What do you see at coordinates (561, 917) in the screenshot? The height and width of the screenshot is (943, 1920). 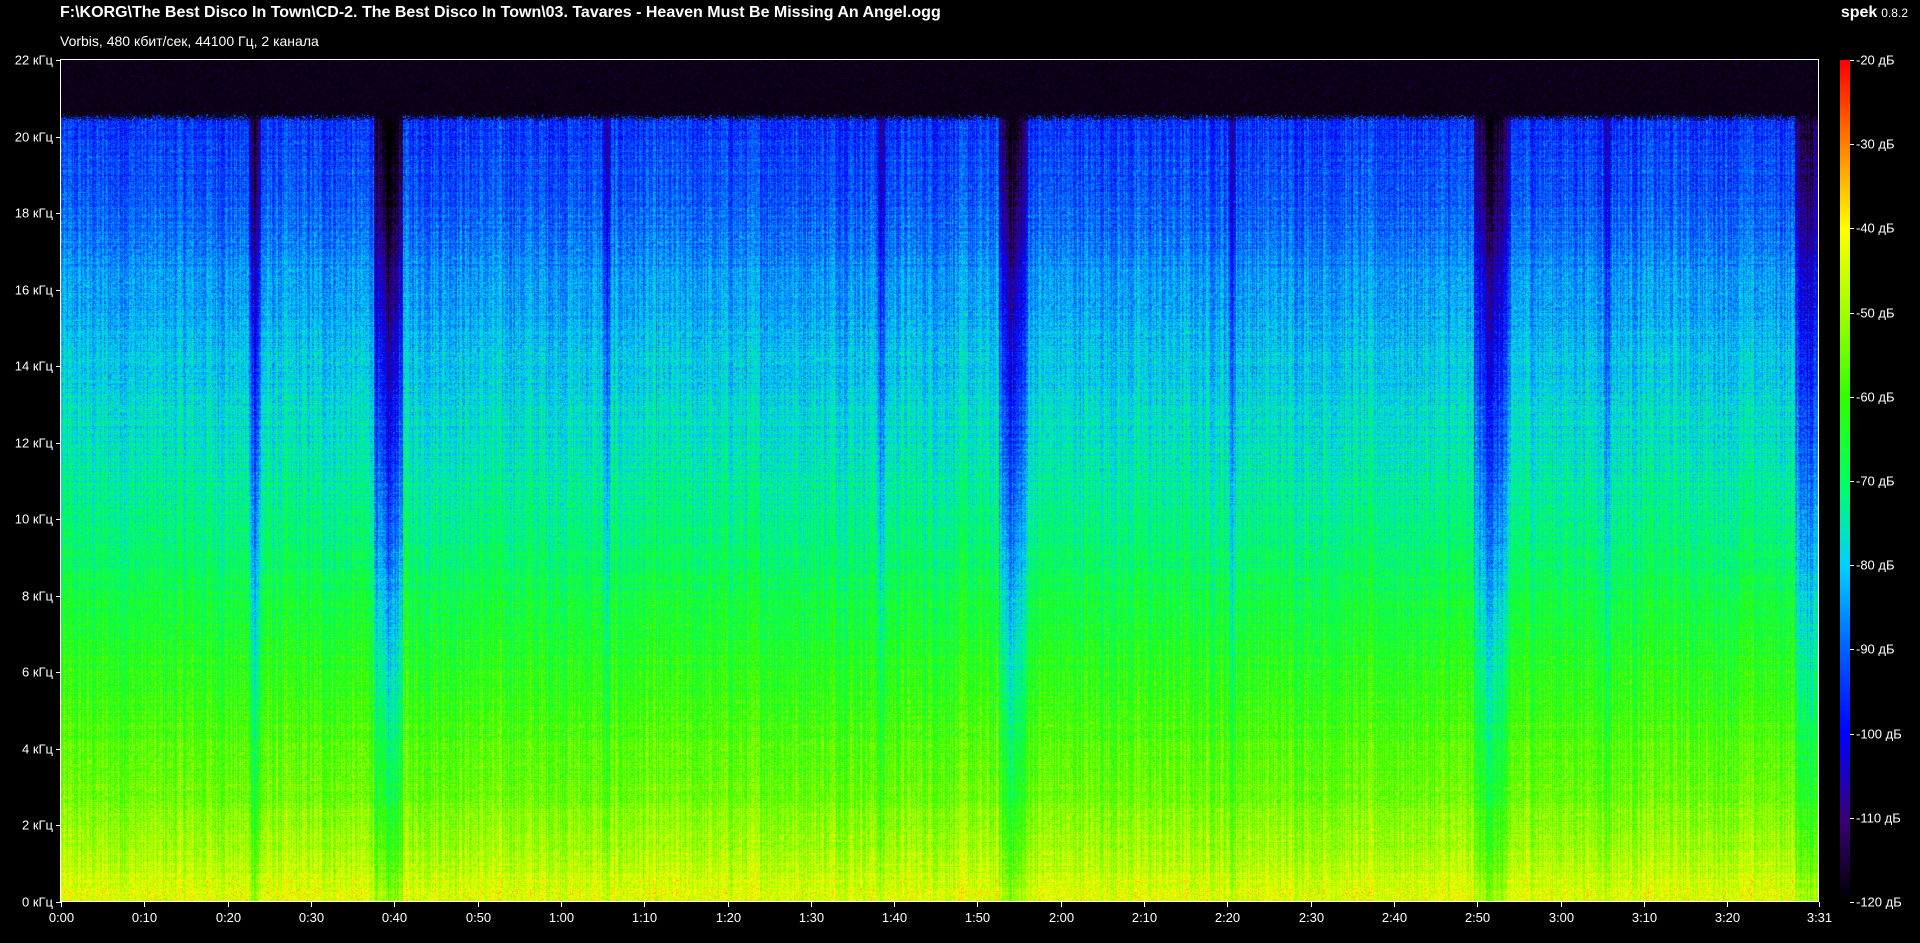 I see `x-tick-label: 1:00` at bounding box center [561, 917].